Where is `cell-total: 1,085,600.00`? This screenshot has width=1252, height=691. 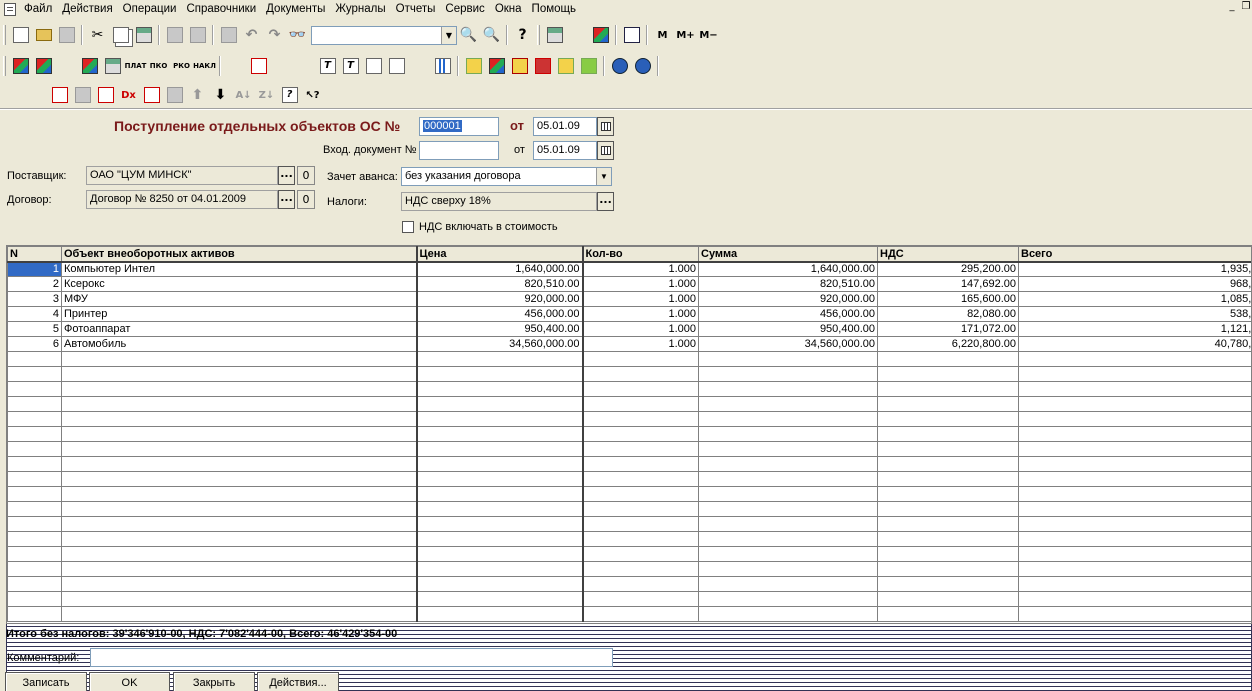 cell-total: 1,085,600.00 is located at coordinates (1134, 299).